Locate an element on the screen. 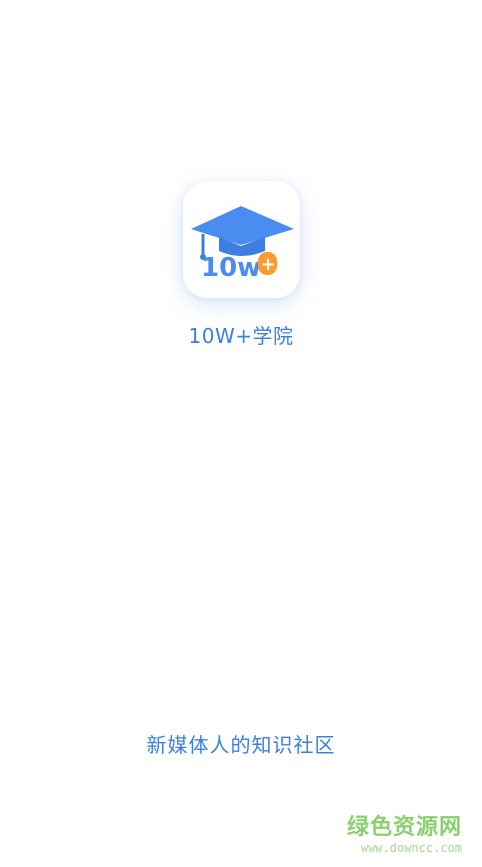 This screenshot has height=867, width=482. watermark: 绿色资源网 www.downcc.com is located at coordinates (404, 835).